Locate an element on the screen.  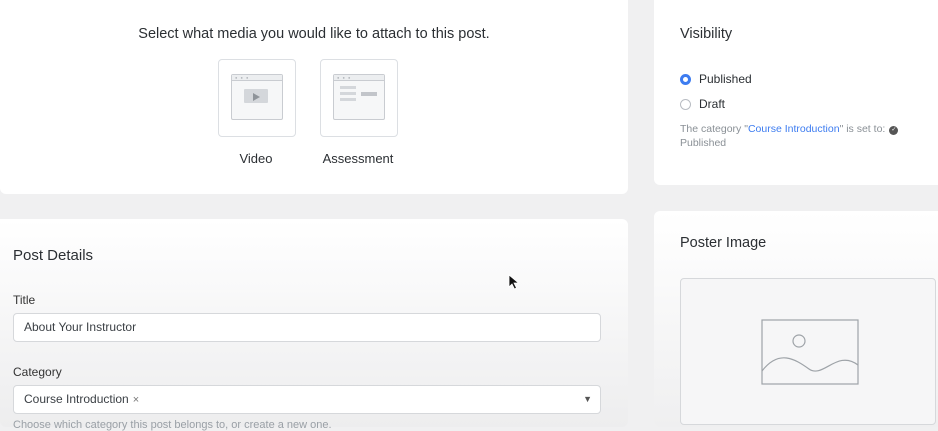
category-tag-remove-icon: × is located at coordinates (136, 400).